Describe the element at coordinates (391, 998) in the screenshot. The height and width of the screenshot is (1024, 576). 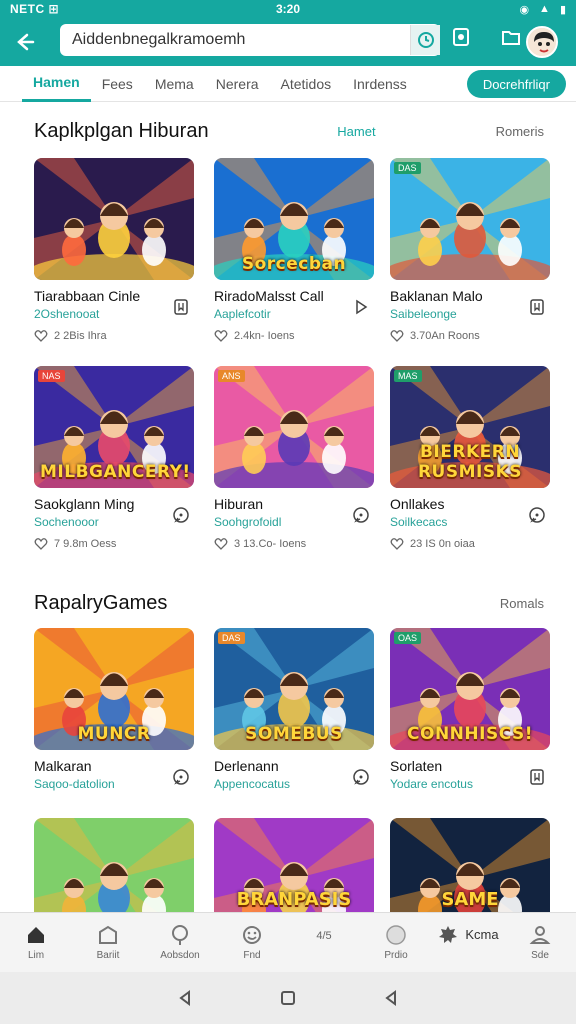
I see `recents-triangle-icon` at that location.